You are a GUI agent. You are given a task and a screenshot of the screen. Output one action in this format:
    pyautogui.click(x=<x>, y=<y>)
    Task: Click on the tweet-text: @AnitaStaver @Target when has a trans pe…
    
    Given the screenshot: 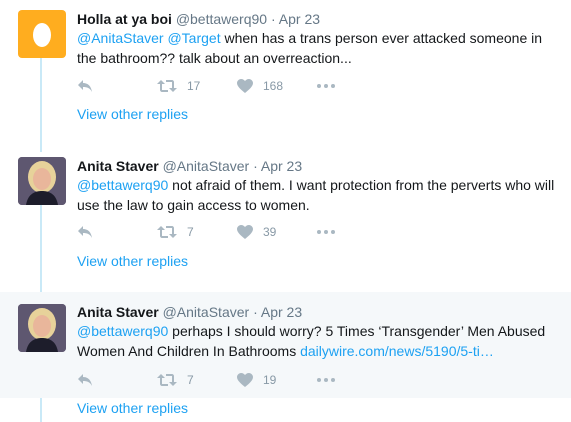 What is the action you would take?
    pyautogui.click(x=317, y=48)
    